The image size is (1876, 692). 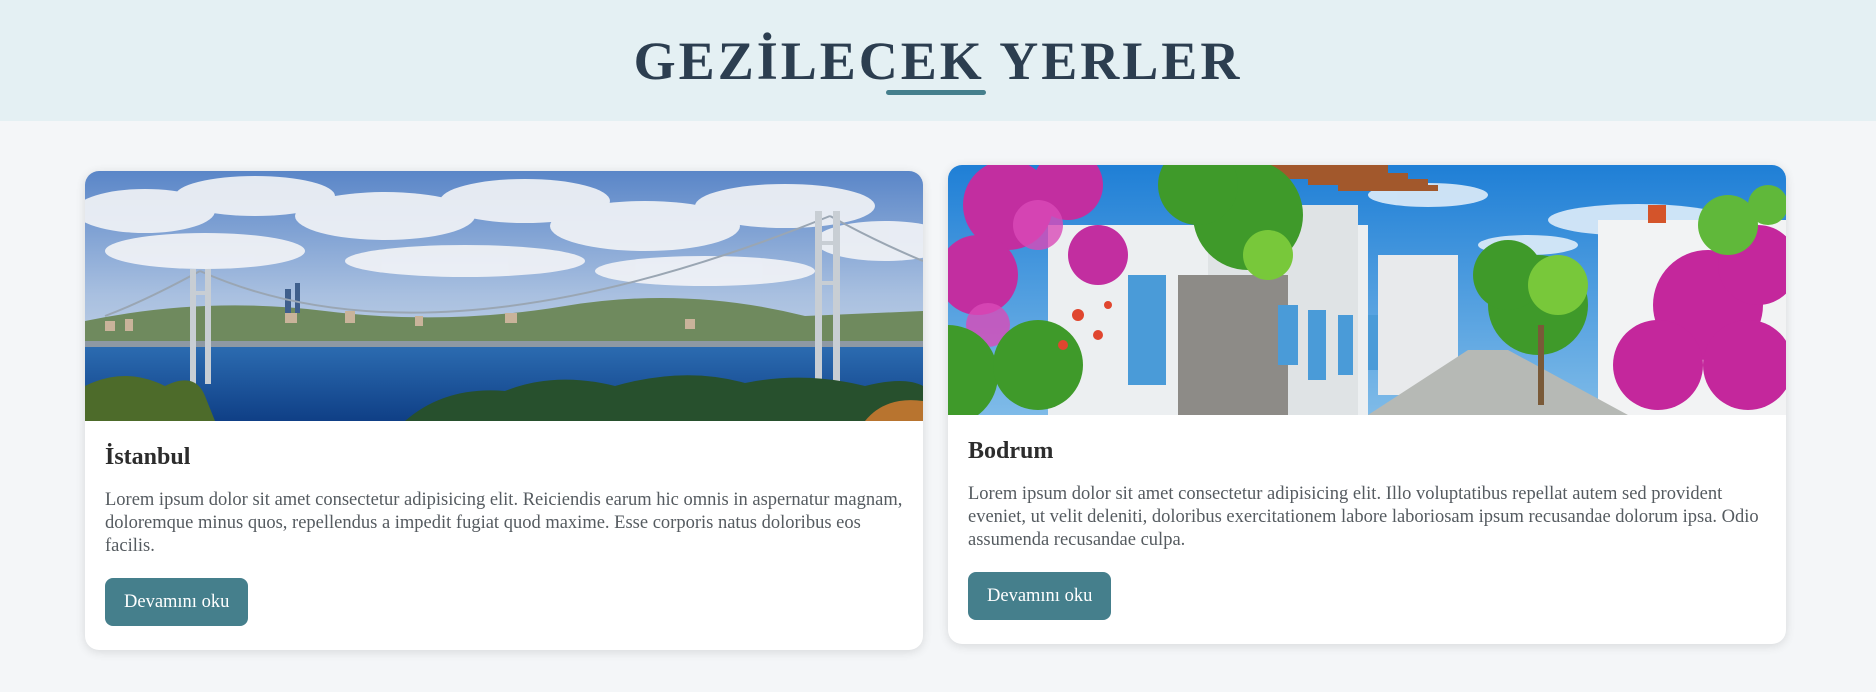 What do you see at coordinates (148, 457) in the screenshot?
I see `card-title: İstanbul` at bounding box center [148, 457].